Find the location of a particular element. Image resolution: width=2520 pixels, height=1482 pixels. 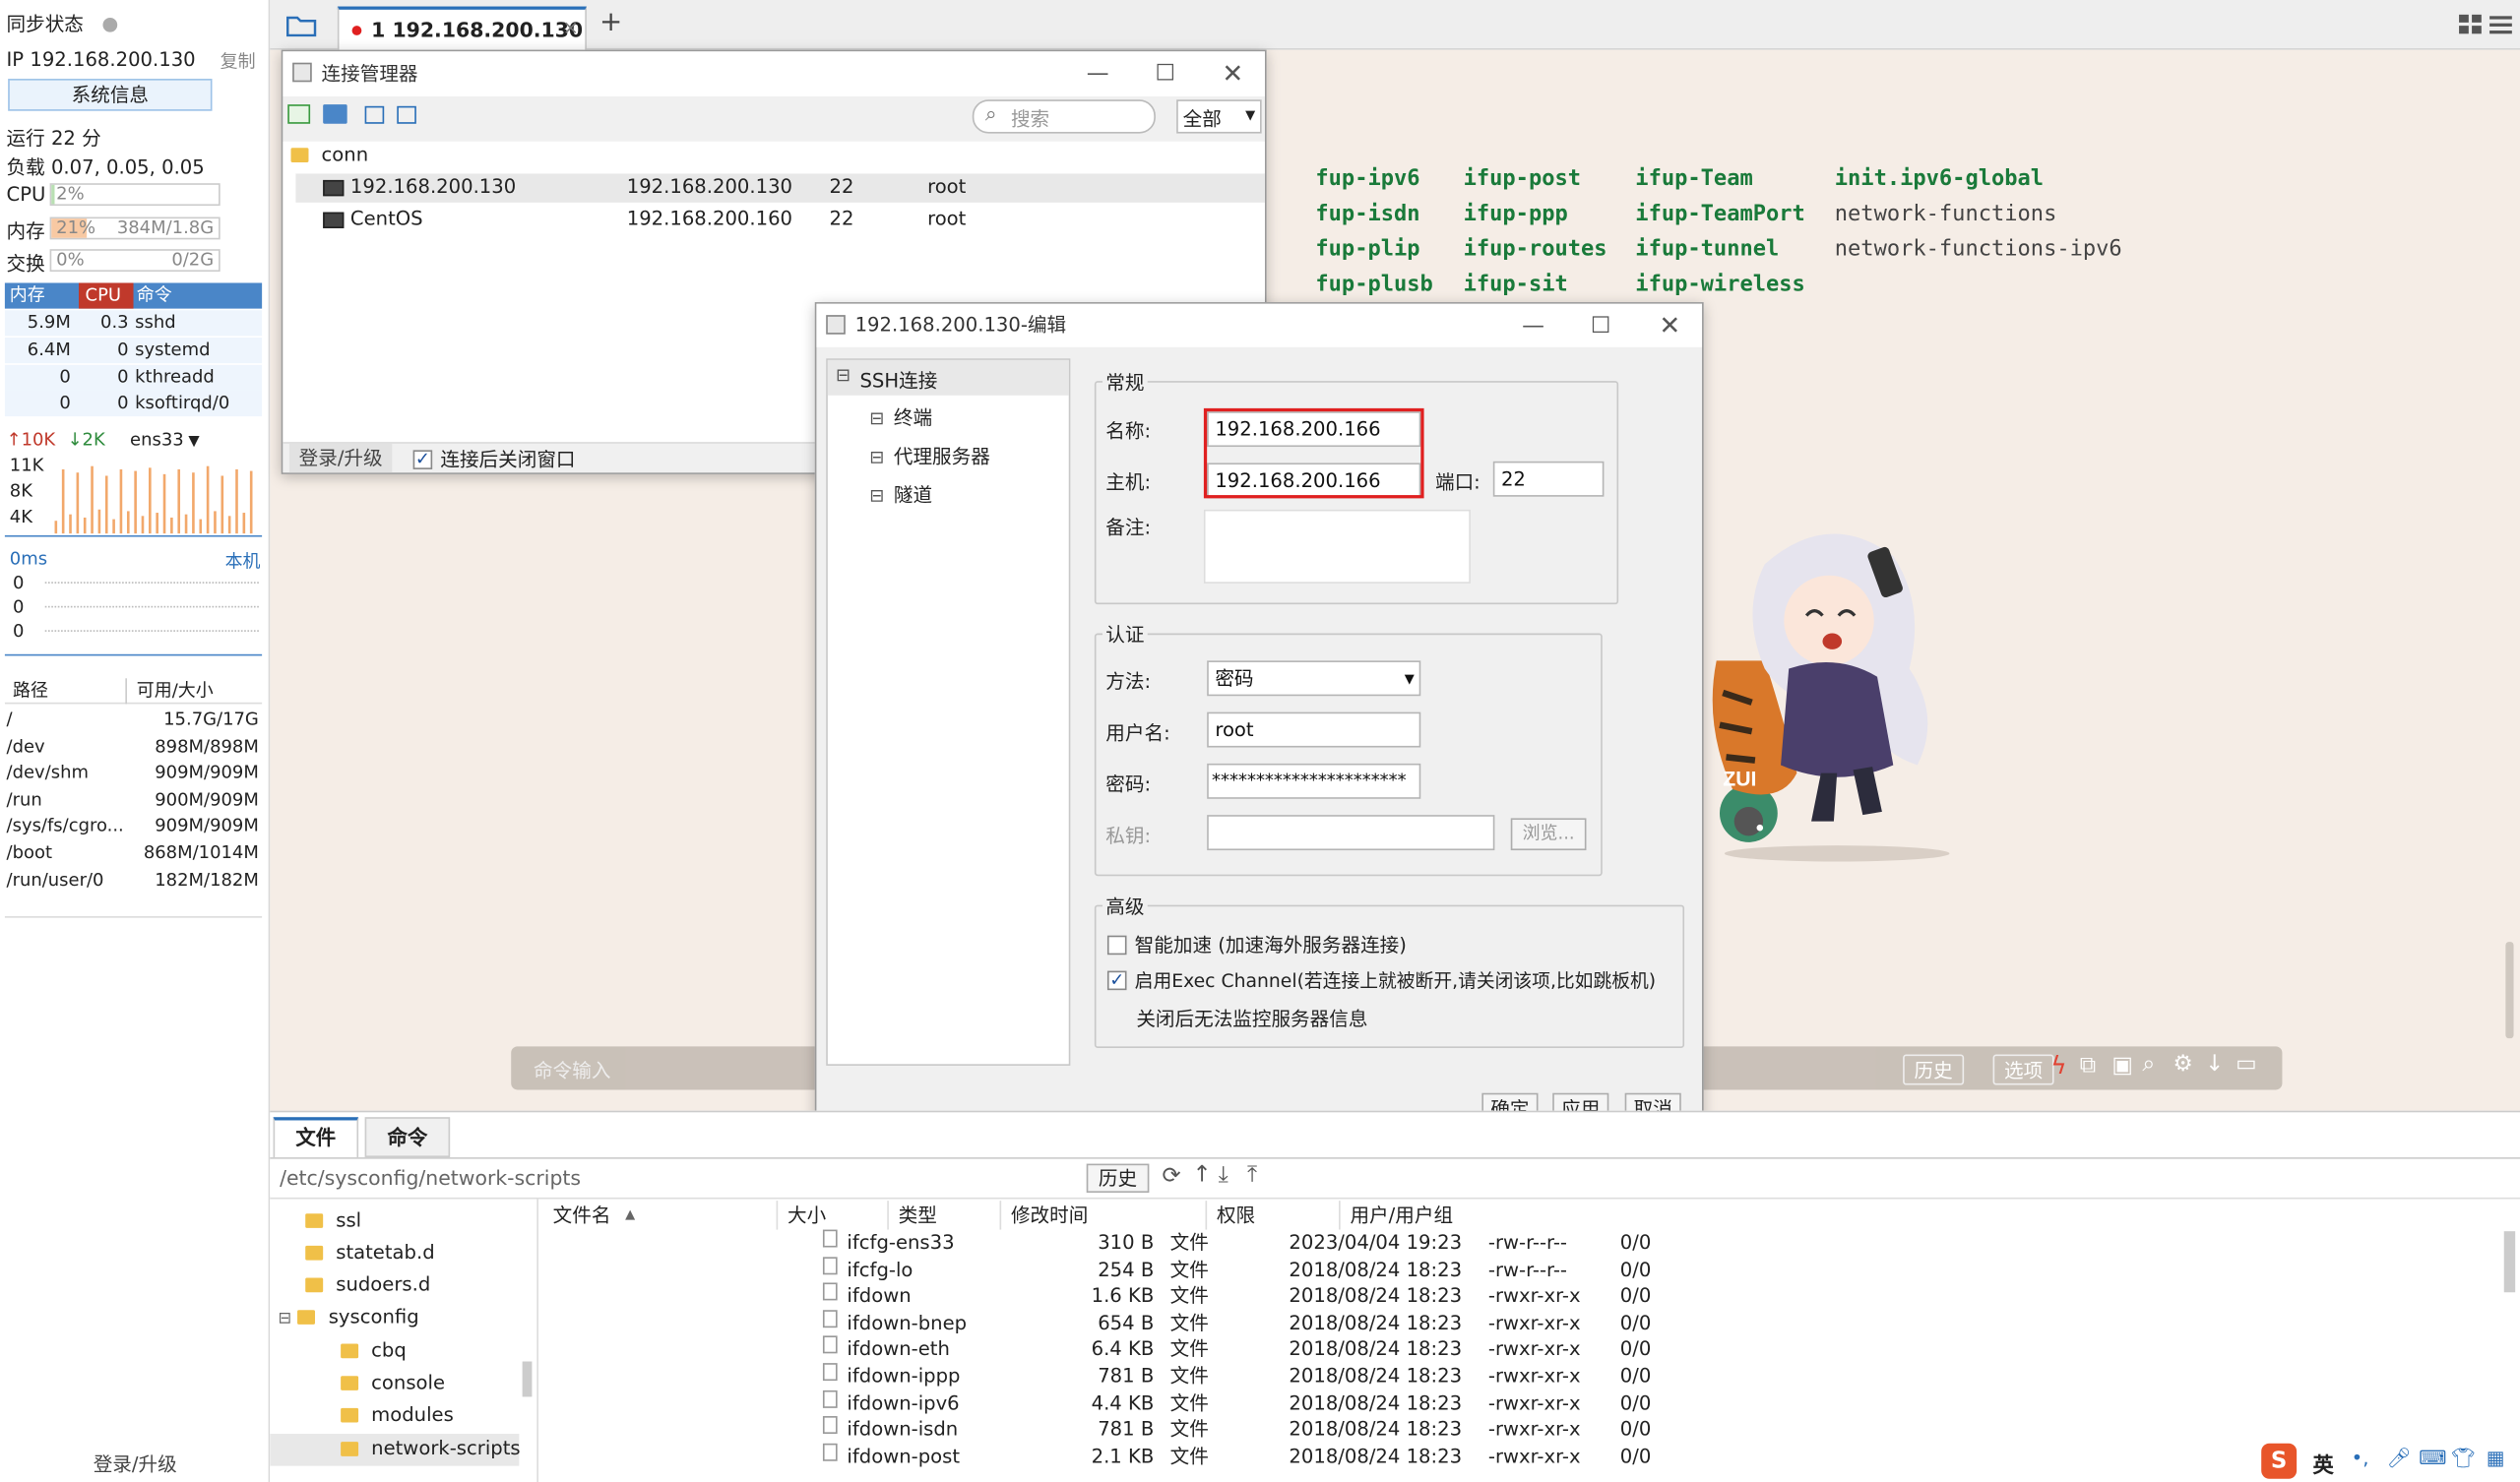

open-folder-icon is located at coordinates (302, 25).